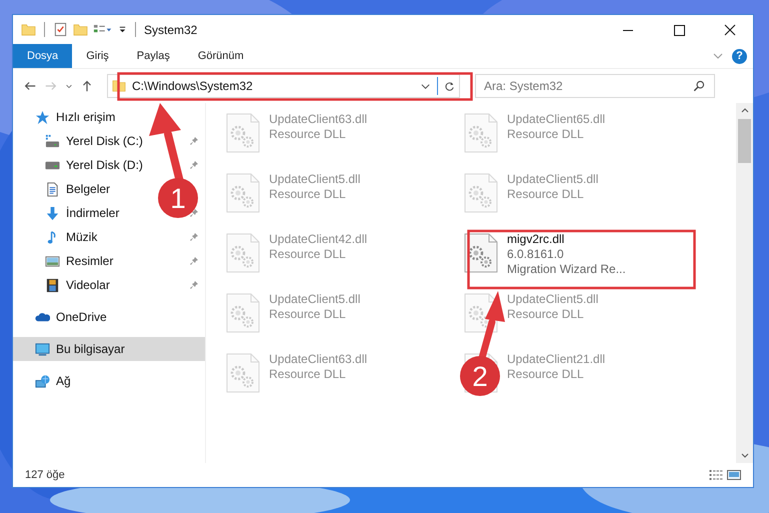  What do you see at coordinates (88, 189) in the screenshot?
I see `sidebar-item: Belgeler` at bounding box center [88, 189].